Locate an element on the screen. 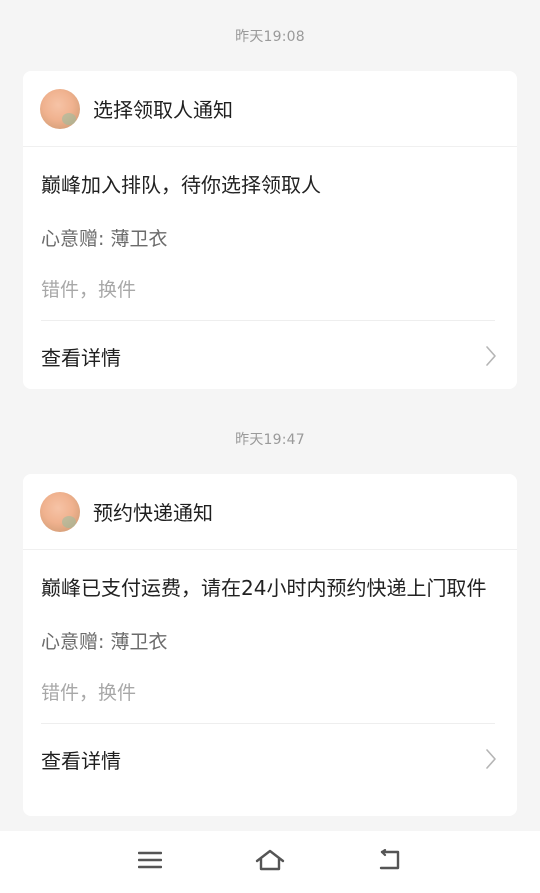  menu-button is located at coordinates (150, 862).